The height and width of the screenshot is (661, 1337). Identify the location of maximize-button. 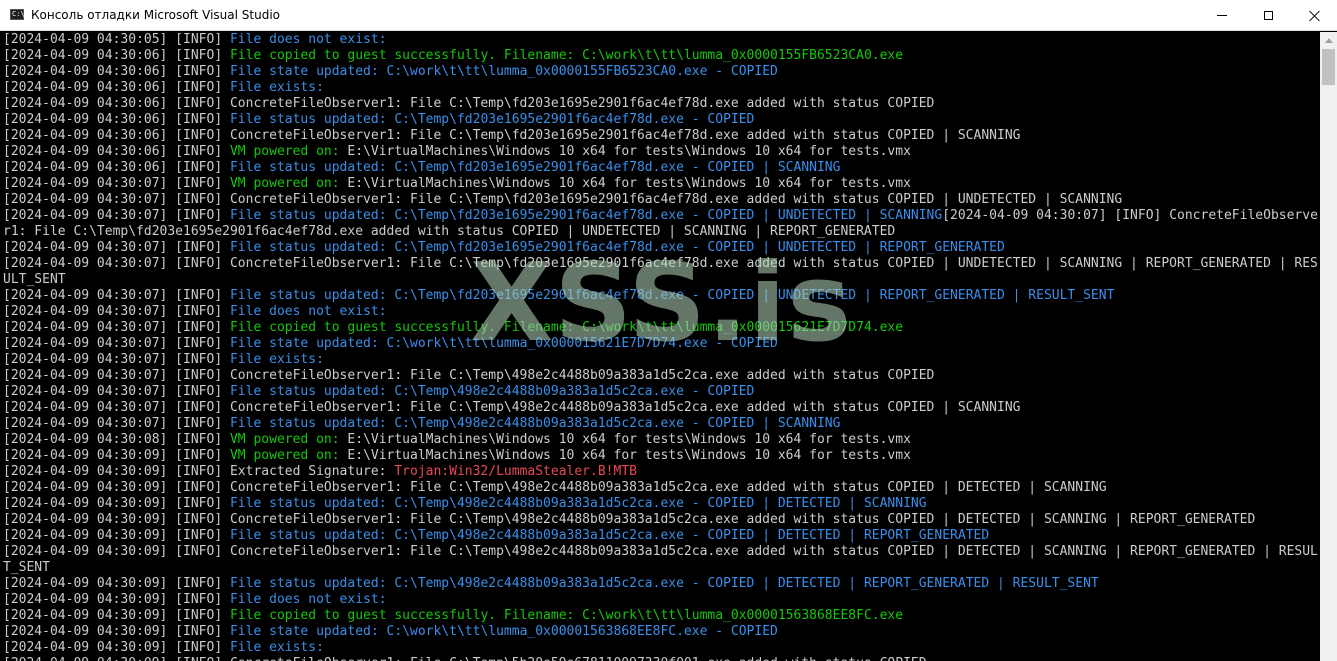
(1268, 15).